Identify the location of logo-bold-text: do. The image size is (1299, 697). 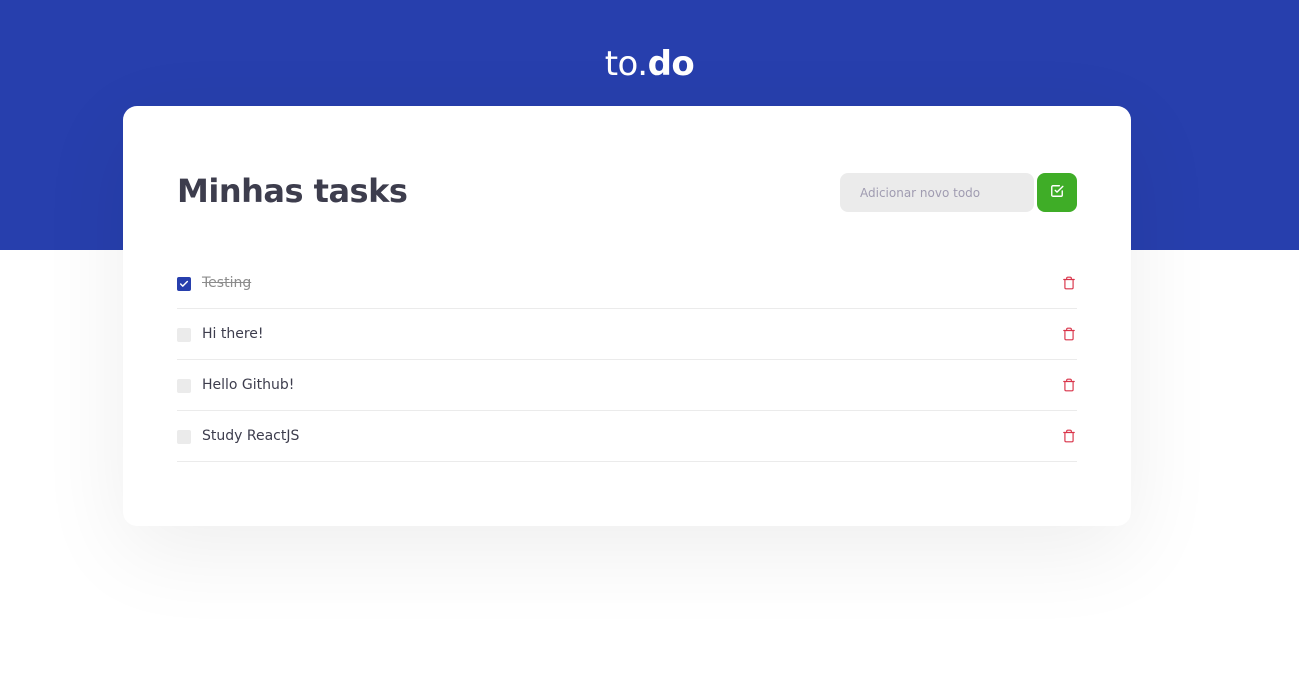
(671, 64).